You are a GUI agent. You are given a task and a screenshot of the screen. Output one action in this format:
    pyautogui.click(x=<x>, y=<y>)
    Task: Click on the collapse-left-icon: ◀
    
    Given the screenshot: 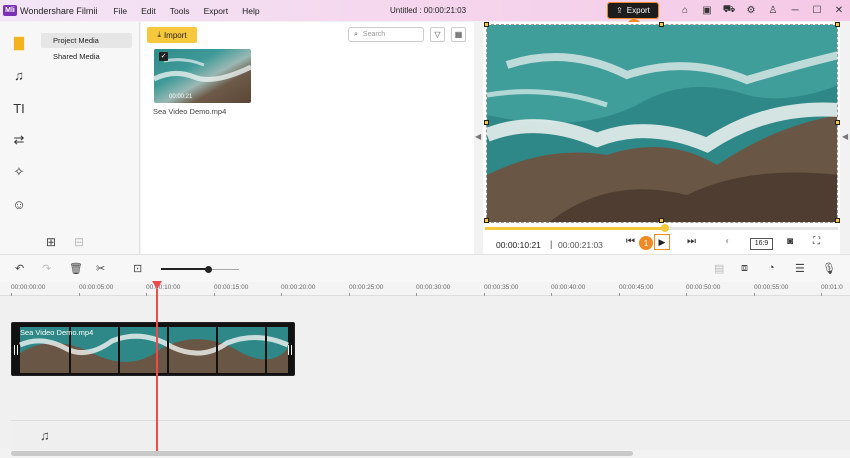 What is the action you would take?
    pyautogui.click(x=478, y=136)
    